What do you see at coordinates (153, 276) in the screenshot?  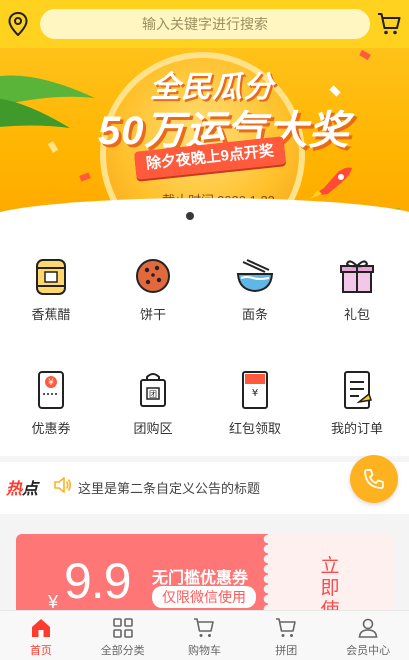 I see `cookie-icon` at bounding box center [153, 276].